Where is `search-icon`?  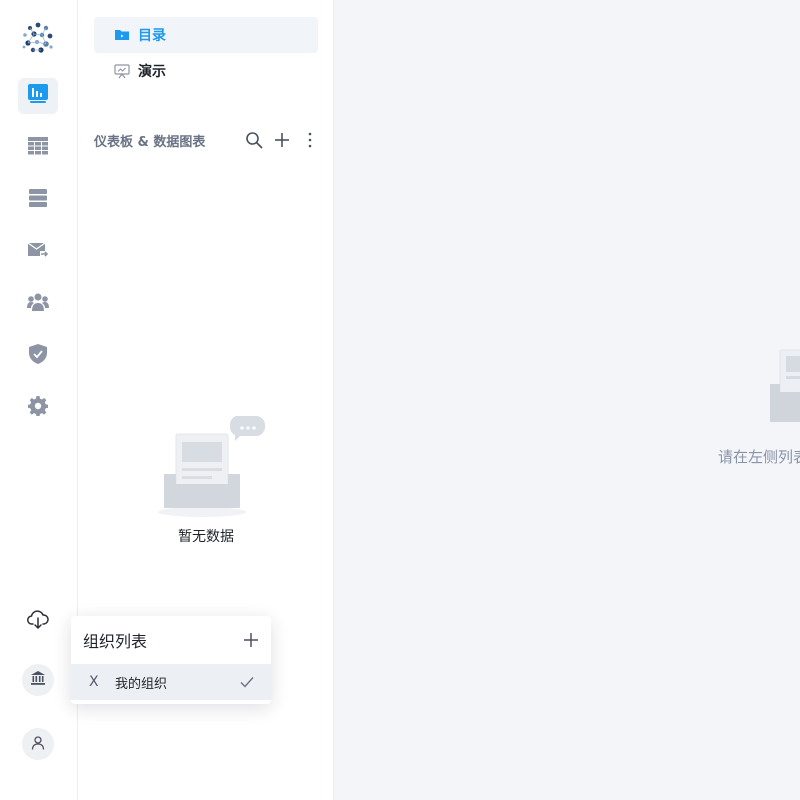 search-icon is located at coordinates (254, 140).